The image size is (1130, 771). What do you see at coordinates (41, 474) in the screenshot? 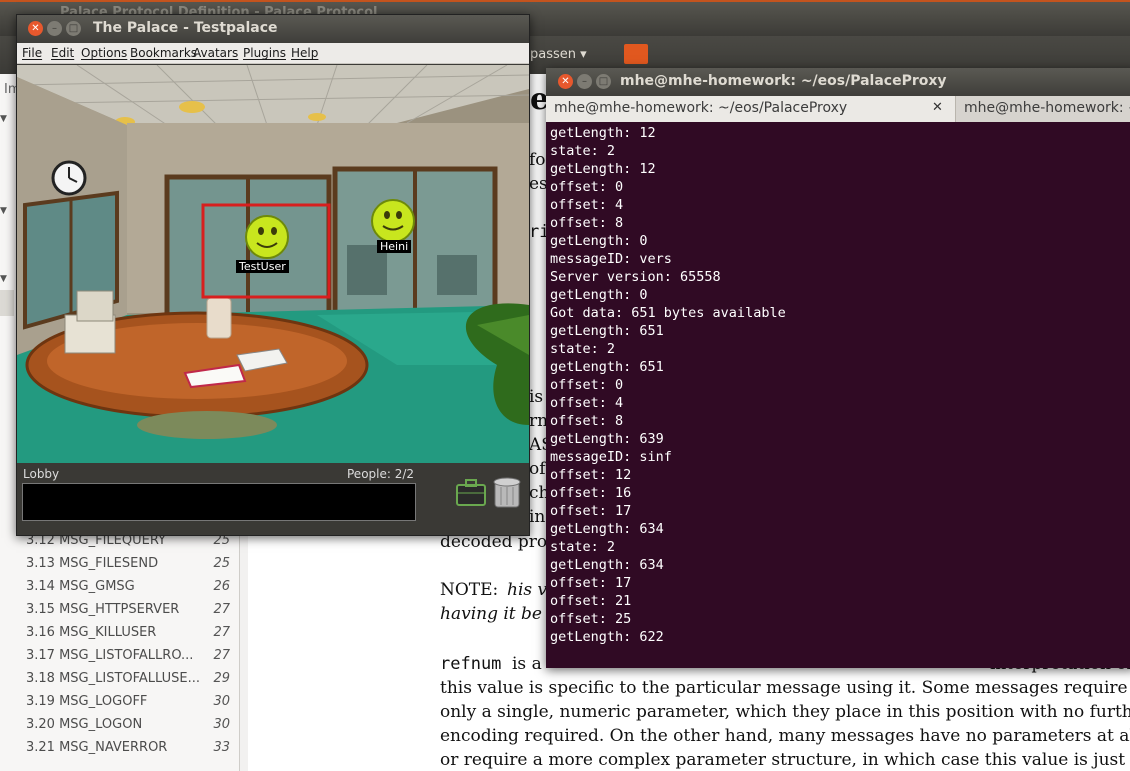
I see `room-name: Lobby` at bounding box center [41, 474].